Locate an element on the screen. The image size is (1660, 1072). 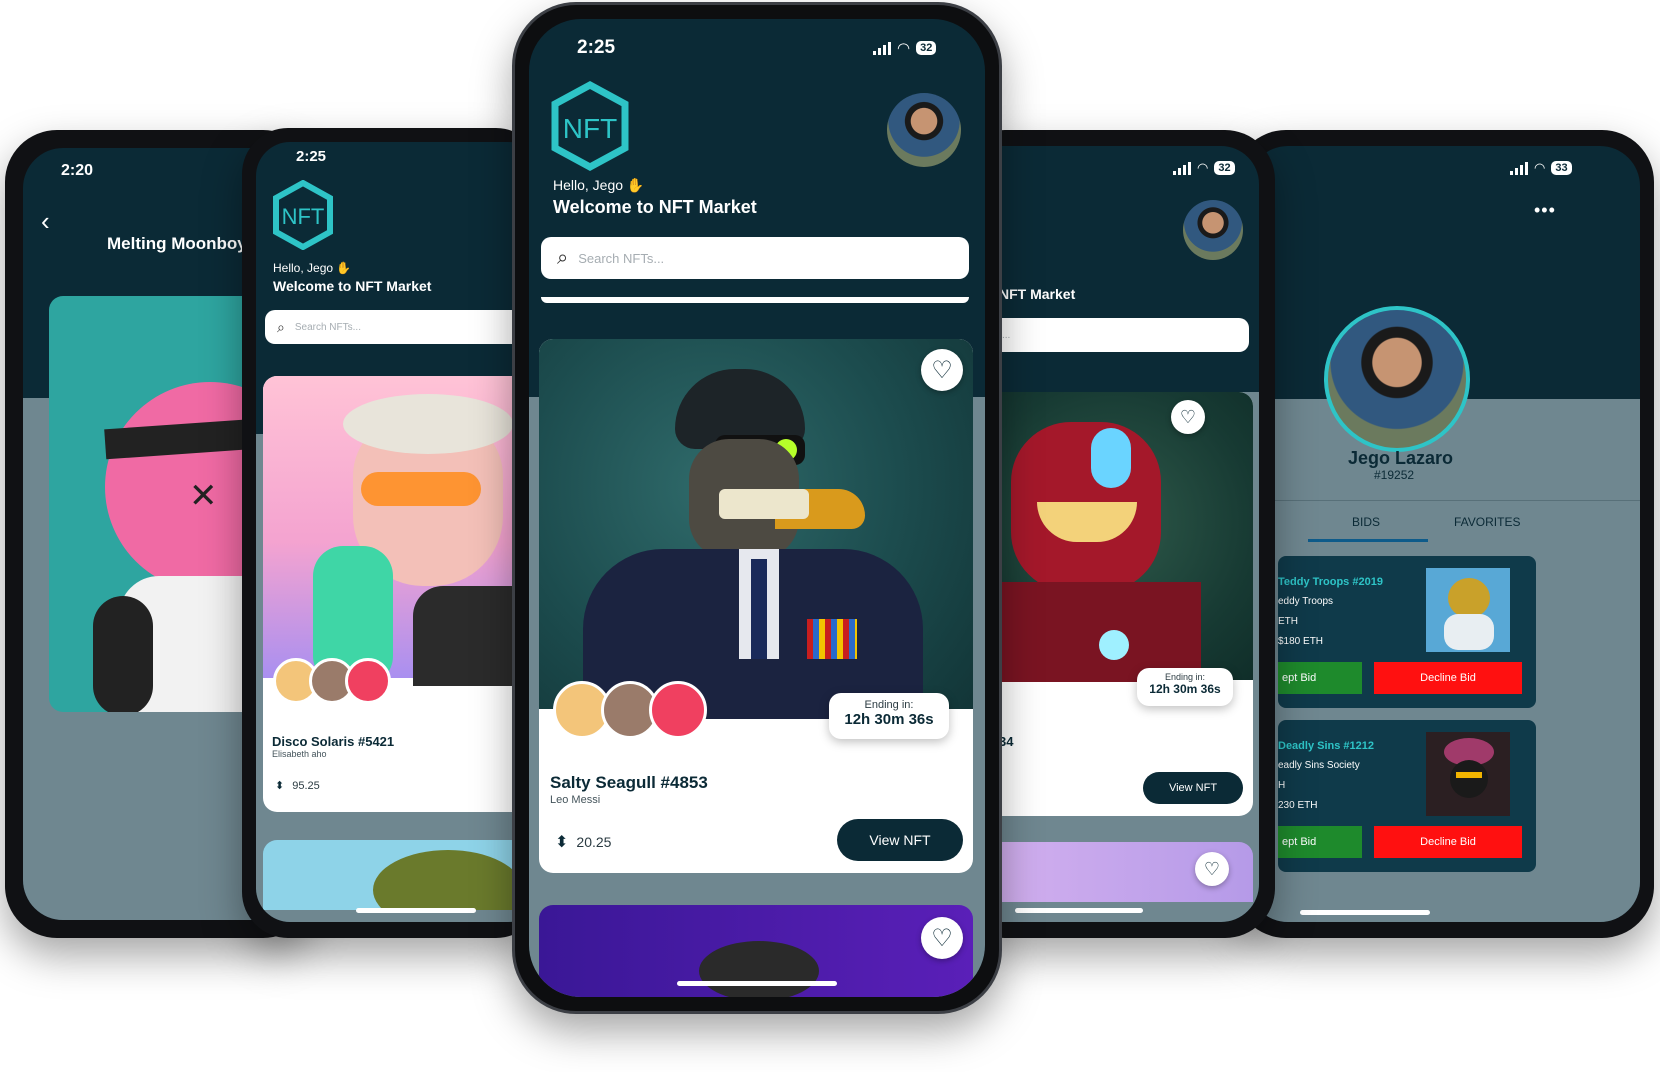
profile-id: #19252 is located at coordinates (1394, 475).